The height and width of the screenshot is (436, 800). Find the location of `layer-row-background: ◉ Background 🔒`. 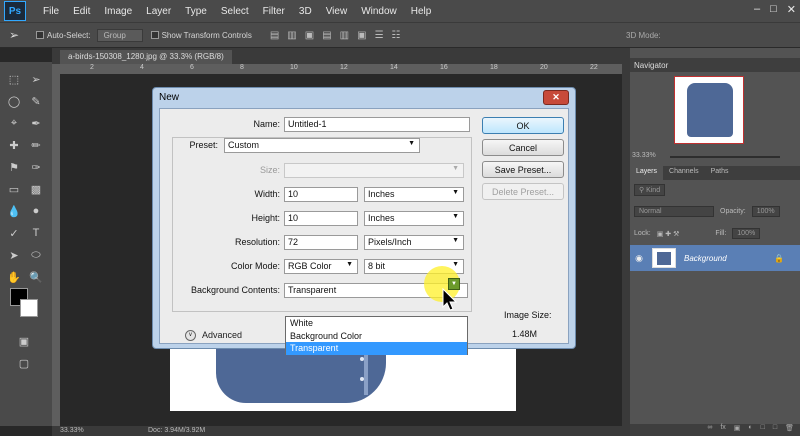

layer-row-background: ◉ Background 🔒 is located at coordinates (715, 258).